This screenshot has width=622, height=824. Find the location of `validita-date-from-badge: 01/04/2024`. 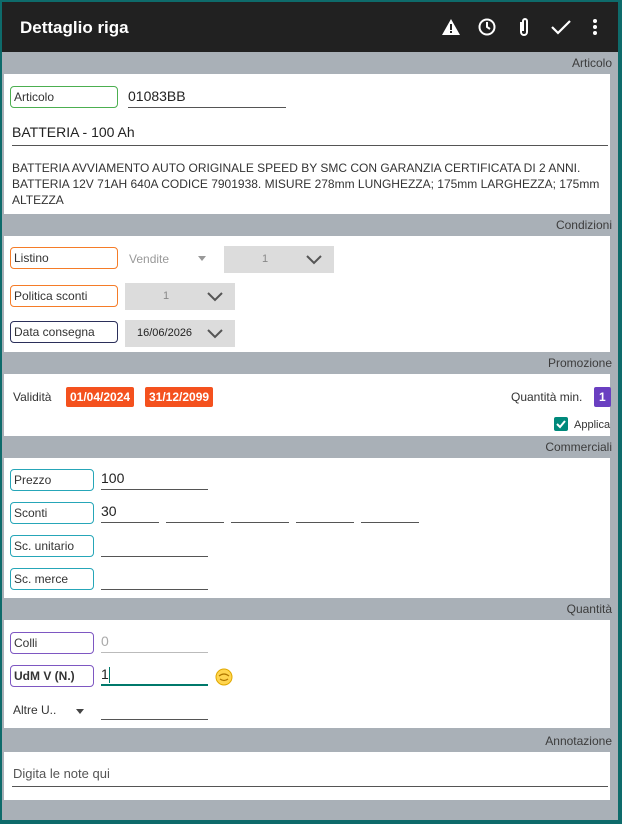

validita-date-from-badge: 01/04/2024 is located at coordinates (100, 397).